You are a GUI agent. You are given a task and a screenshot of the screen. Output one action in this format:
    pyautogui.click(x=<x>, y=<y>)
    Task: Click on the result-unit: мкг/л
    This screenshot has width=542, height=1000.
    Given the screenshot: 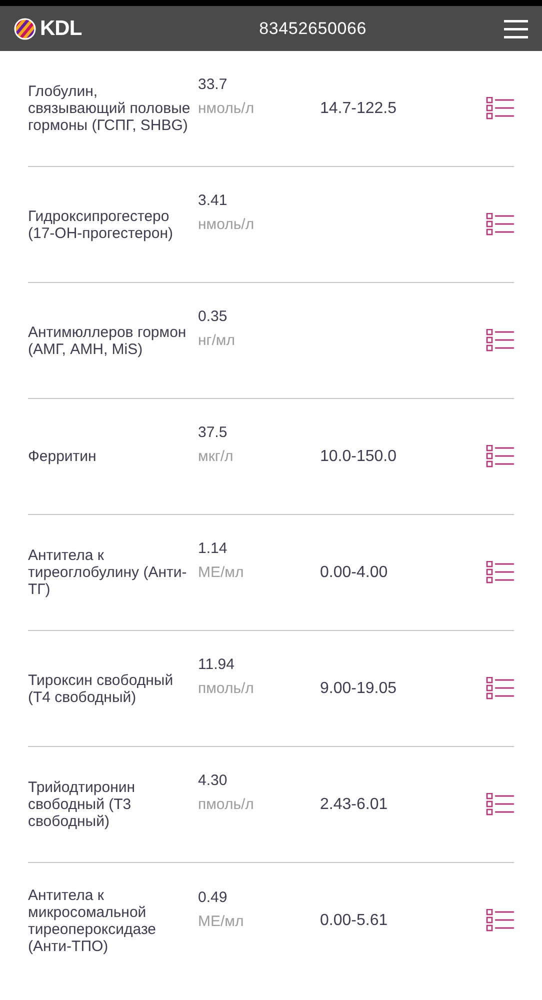 What is the action you would take?
    pyautogui.click(x=216, y=456)
    